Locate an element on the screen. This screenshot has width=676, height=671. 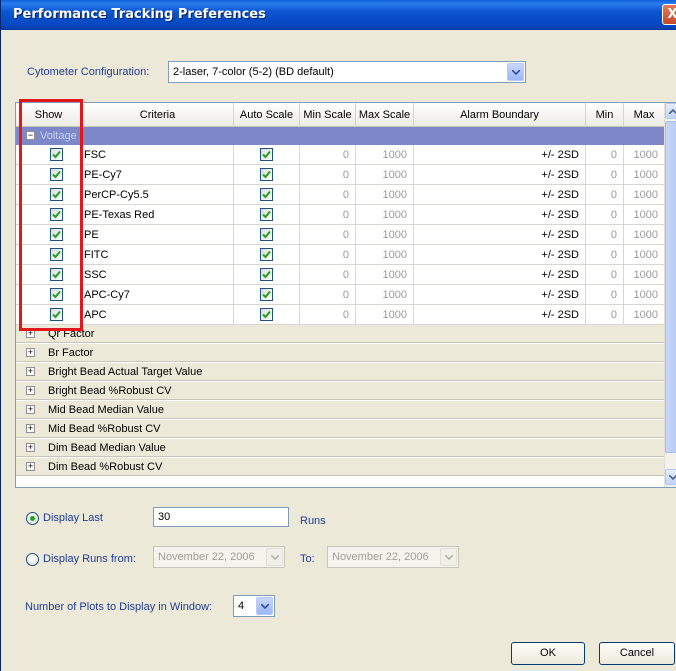
display-runs-radio is located at coordinates (32, 559).